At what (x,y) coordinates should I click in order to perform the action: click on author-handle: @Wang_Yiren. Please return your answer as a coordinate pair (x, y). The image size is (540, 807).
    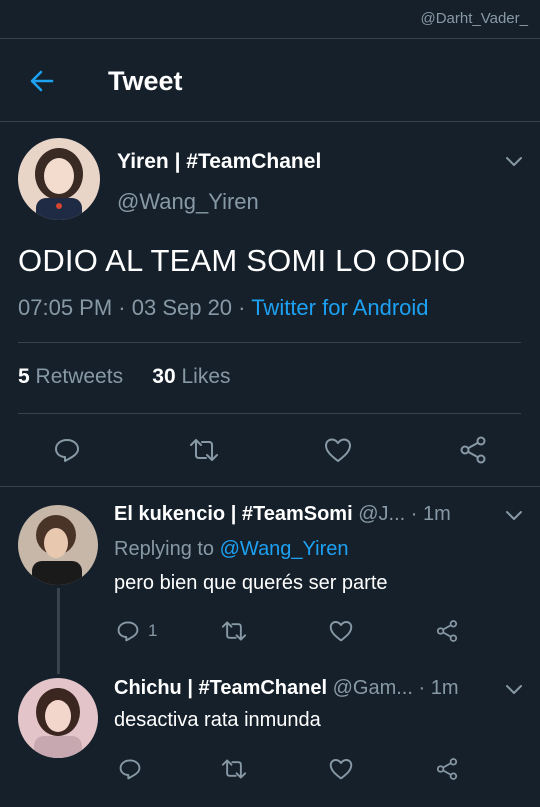
    Looking at the image, I should click on (188, 202).